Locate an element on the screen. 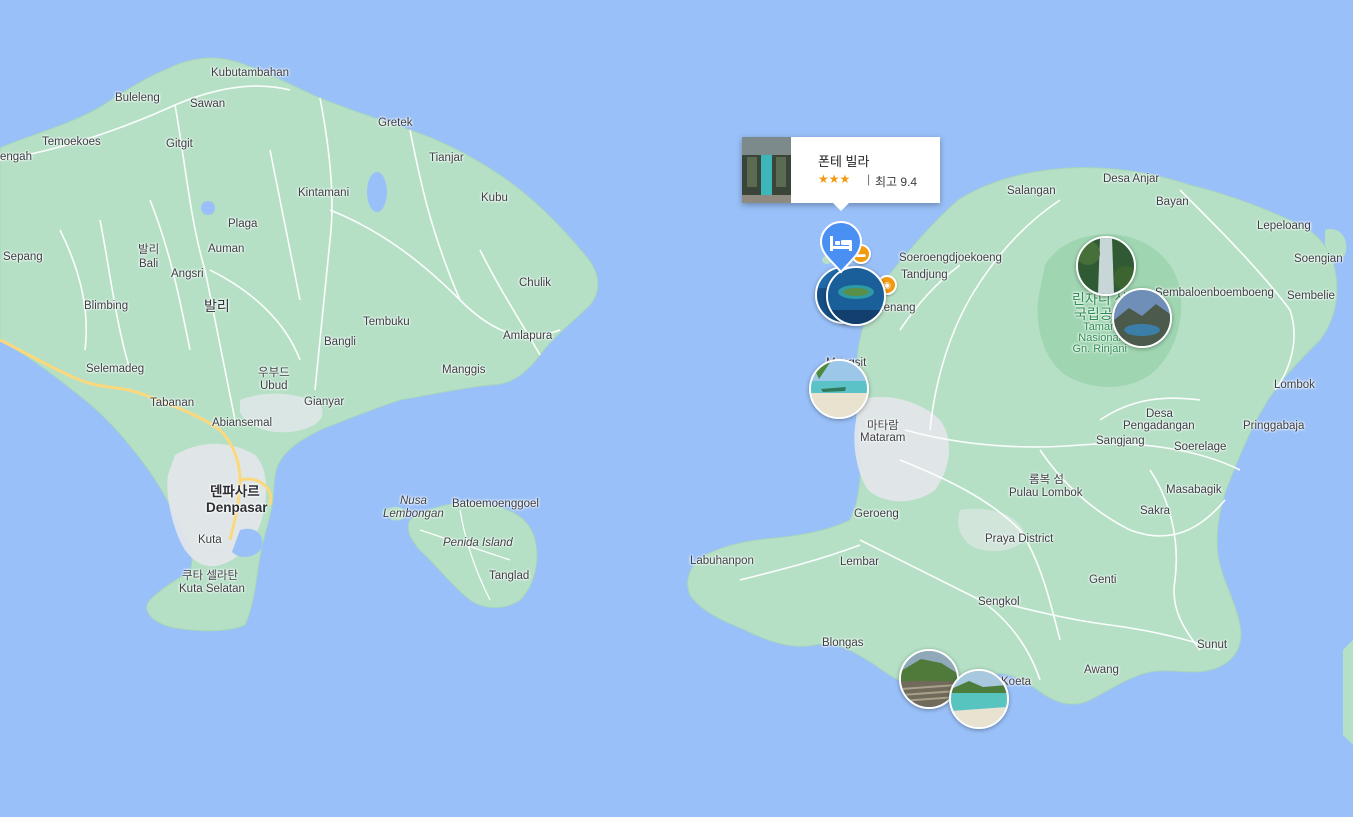 Image resolution: width=1353 pixels, height=817 pixels. lake-batur is located at coordinates (377, 192).